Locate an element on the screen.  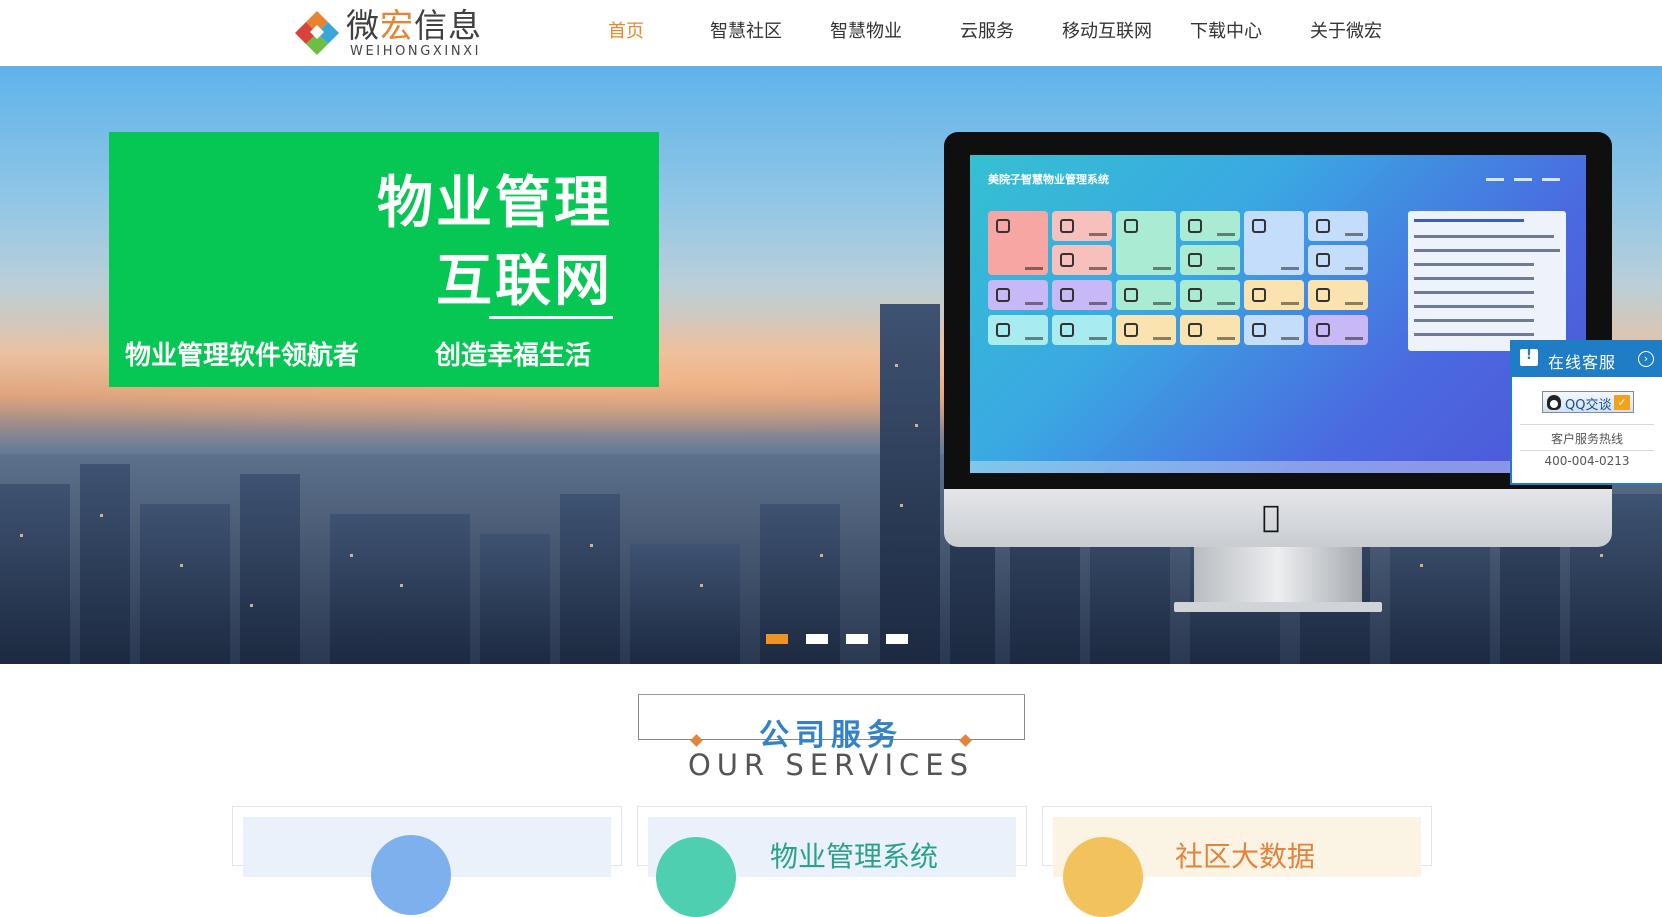
qq-chat-label: QQ交谈 is located at coordinates (1588, 405).